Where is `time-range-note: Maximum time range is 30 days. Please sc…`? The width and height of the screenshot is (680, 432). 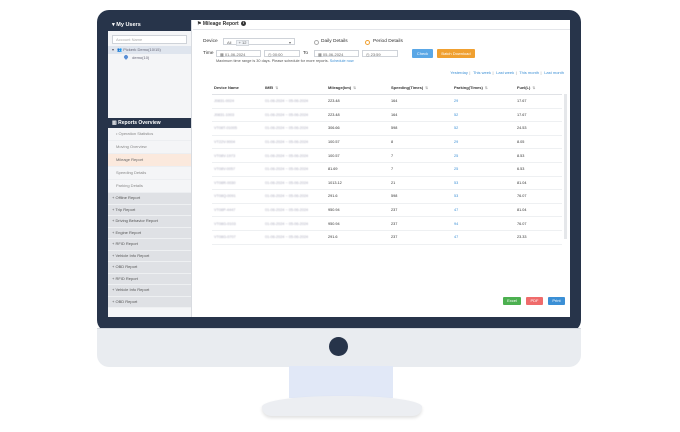
time-range-note: Maximum time range is 30 days. Please sc… is located at coordinates (285, 61).